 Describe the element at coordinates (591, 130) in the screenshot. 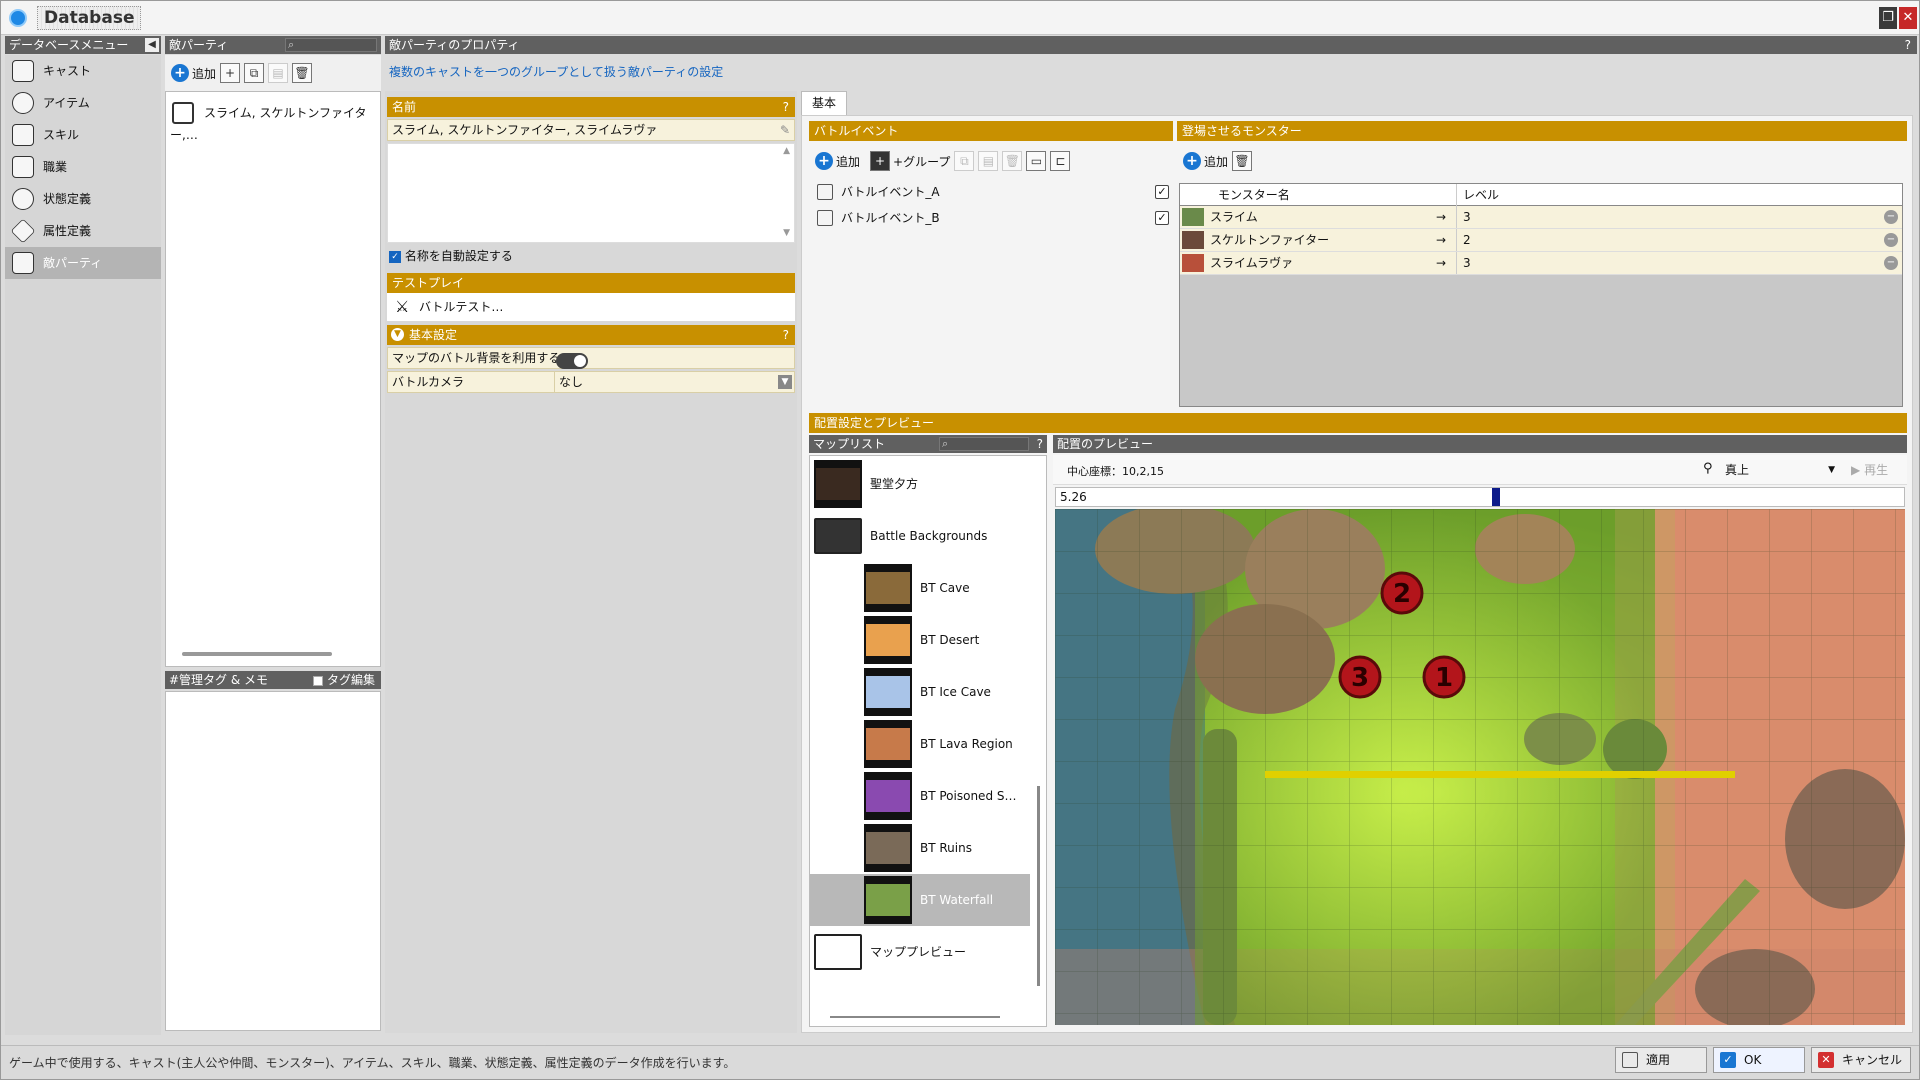

I see `name-field: スライム, スケルトンファイター, スライムラヴァ ✎` at that location.